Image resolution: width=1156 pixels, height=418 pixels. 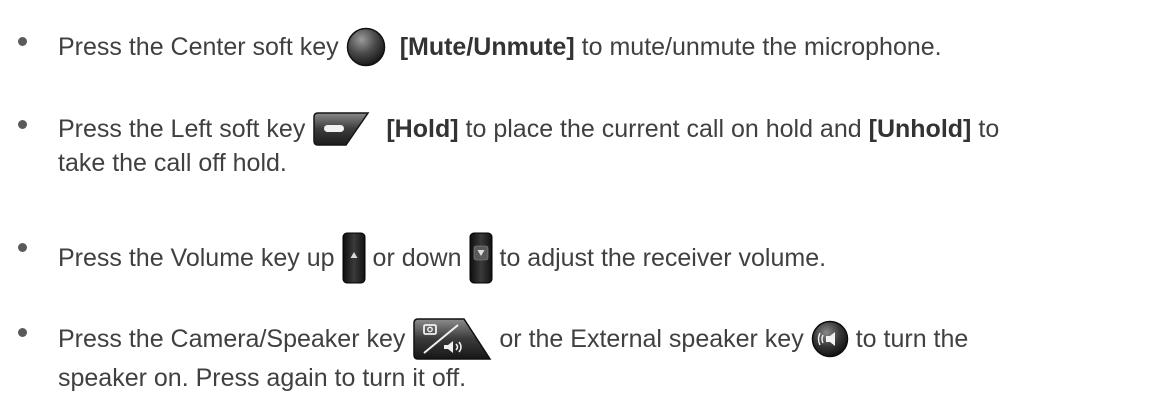 What do you see at coordinates (232, 339) in the screenshot?
I see `item-text: Press the Camera/Speaker key` at bounding box center [232, 339].